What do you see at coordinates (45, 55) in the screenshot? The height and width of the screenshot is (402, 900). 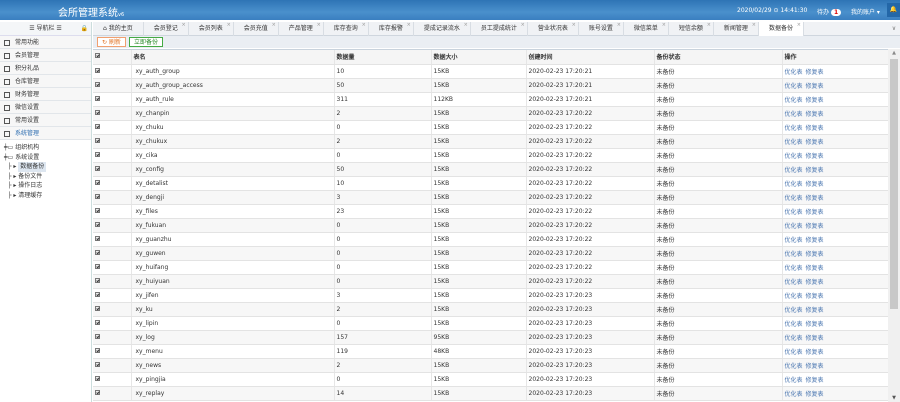 I see `sidebar-item: 会员管理` at bounding box center [45, 55].